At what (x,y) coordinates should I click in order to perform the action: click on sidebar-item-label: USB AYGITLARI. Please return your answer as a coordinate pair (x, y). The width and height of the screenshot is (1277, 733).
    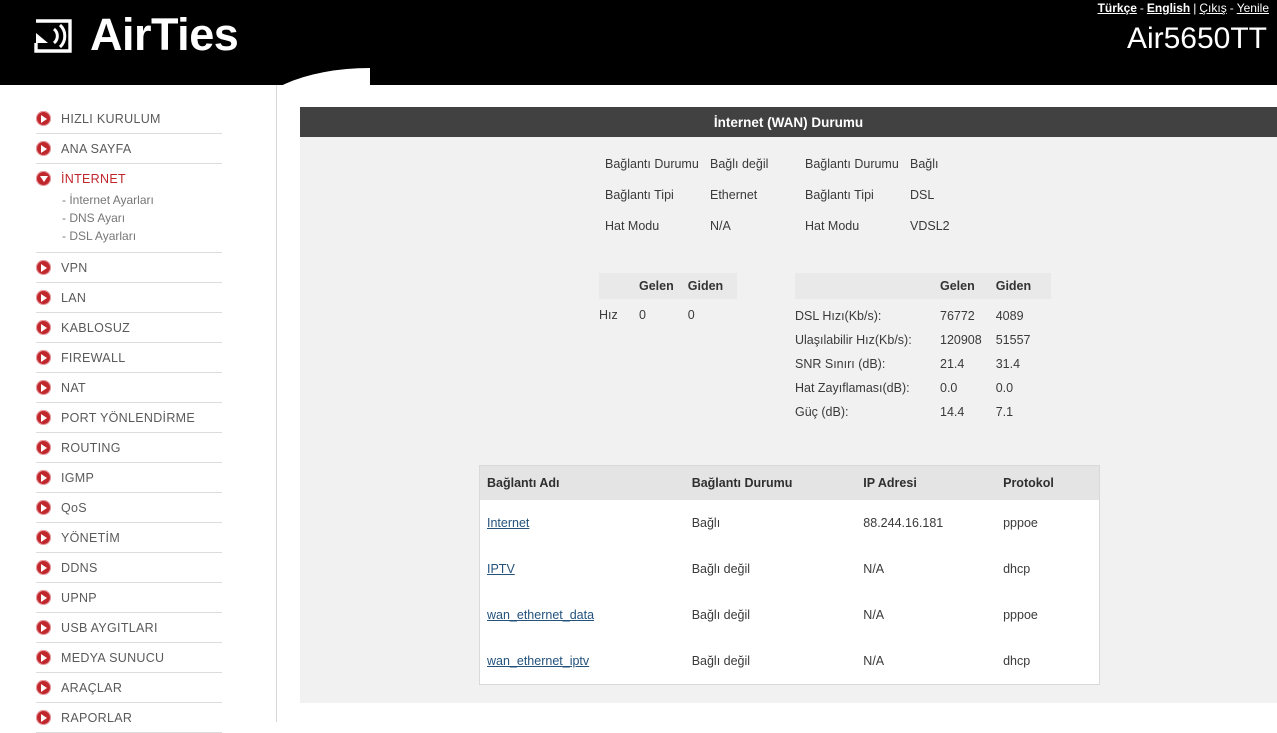
    Looking at the image, I should click on (109, 627).